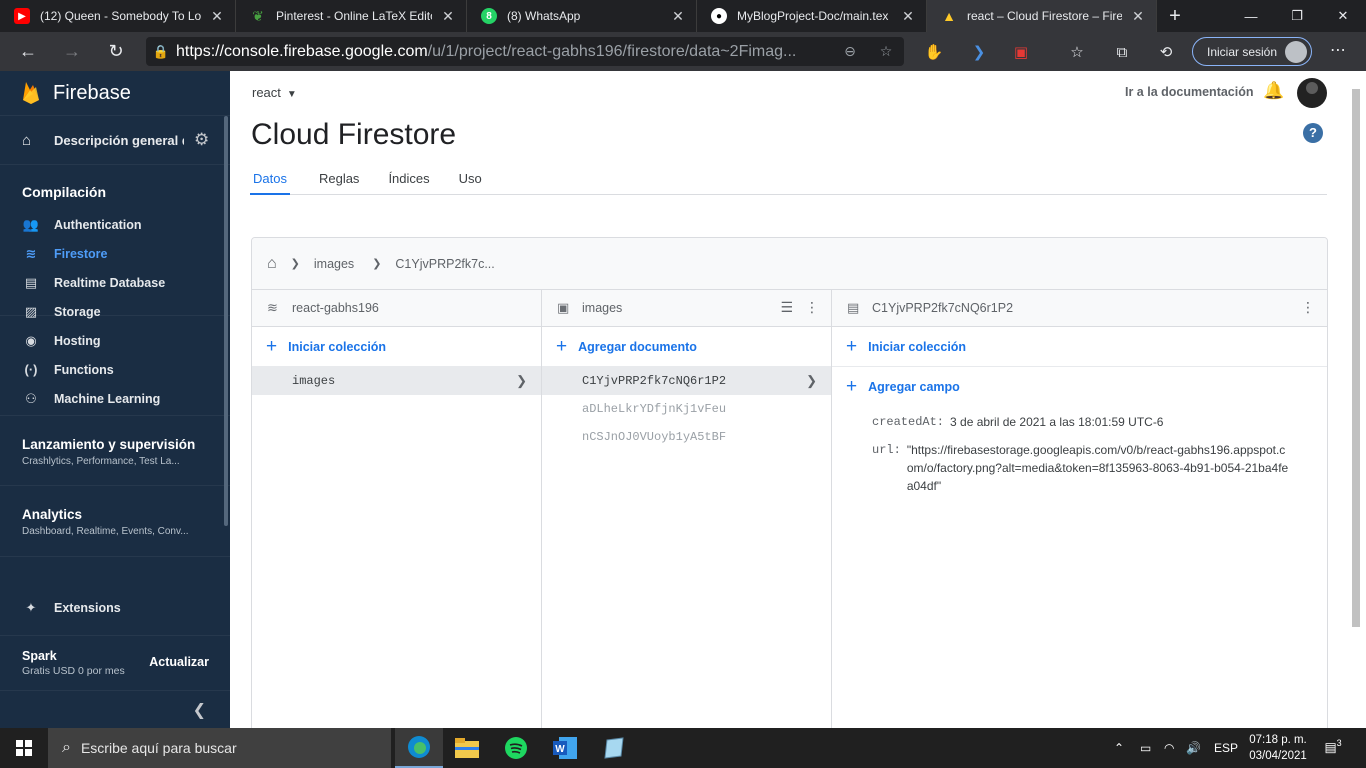 The height and width of the screenshot is (768, 1366). I want to click on edge-icon, so click(419, 747).